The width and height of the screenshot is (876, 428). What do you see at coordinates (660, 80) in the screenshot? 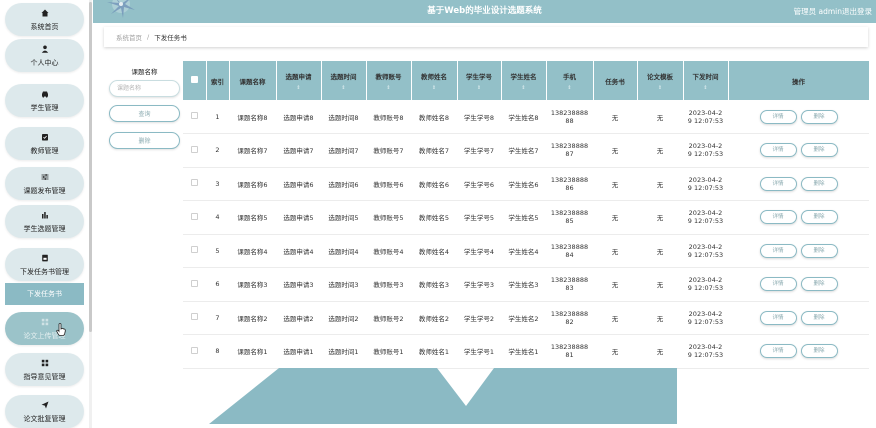
I see `column-header: 论文模板 ⇕` at bounding box center [660, 80].